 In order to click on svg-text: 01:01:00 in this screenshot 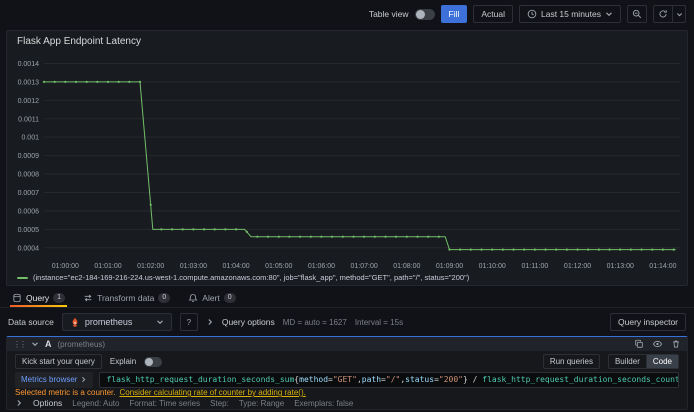, I will do `click(107, 266)`.